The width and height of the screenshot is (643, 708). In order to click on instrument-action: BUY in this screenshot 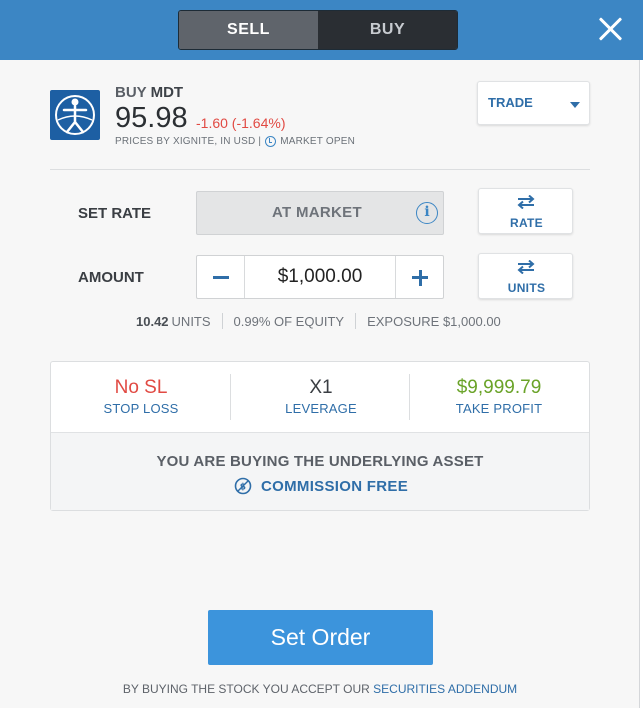, I will do `click(131, 92)`.